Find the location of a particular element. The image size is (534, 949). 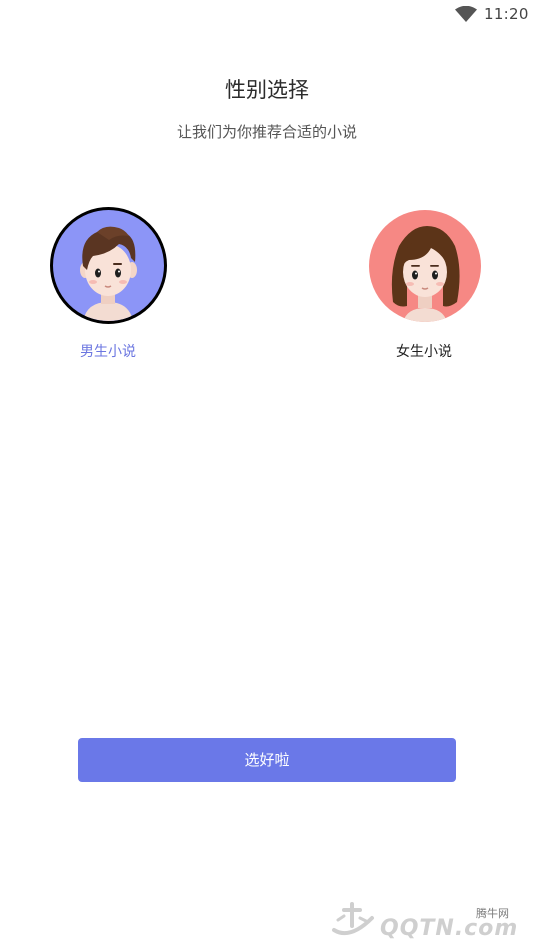

male-option-label: 男生小说 is located at coordinates (108, 351).